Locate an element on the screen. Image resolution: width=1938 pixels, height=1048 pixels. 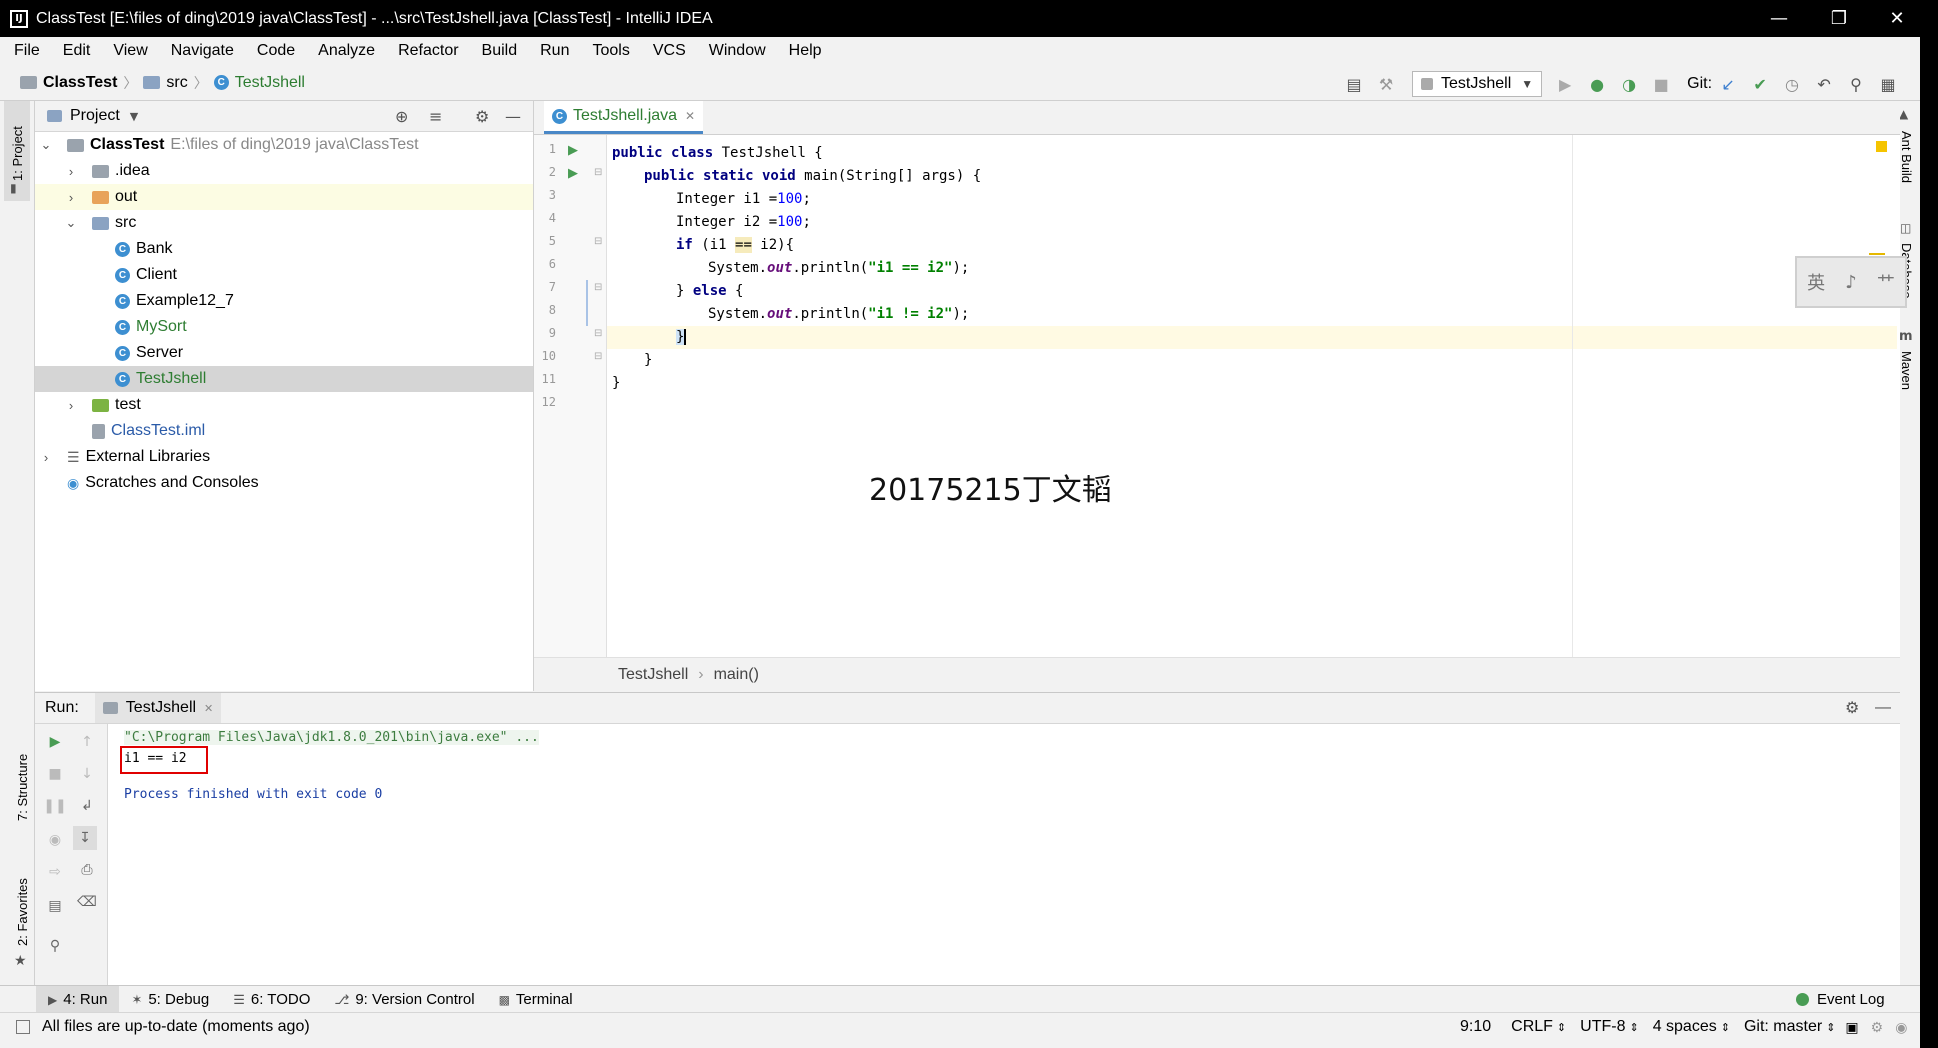
lock-icon: ▣ is located at coordinates (1851, 1027).